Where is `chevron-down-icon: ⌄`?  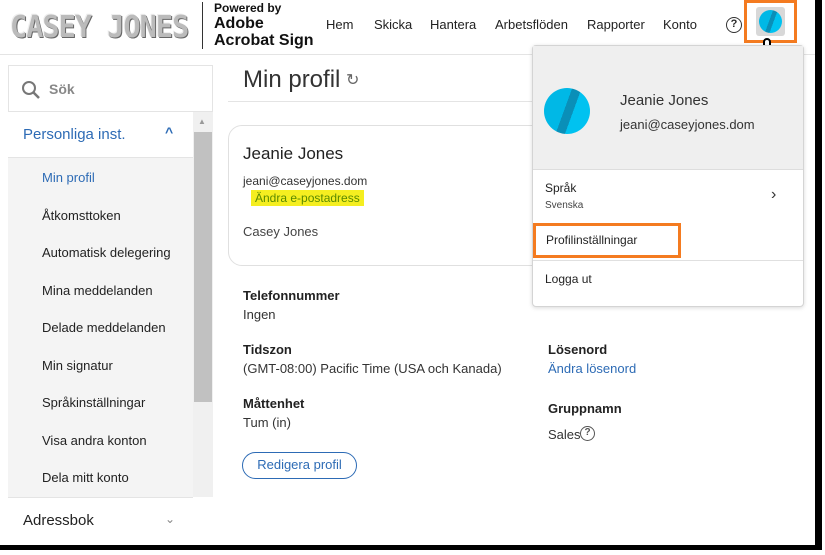
chevron-down-icon: ⌄ is located at coordinates (170, 519).